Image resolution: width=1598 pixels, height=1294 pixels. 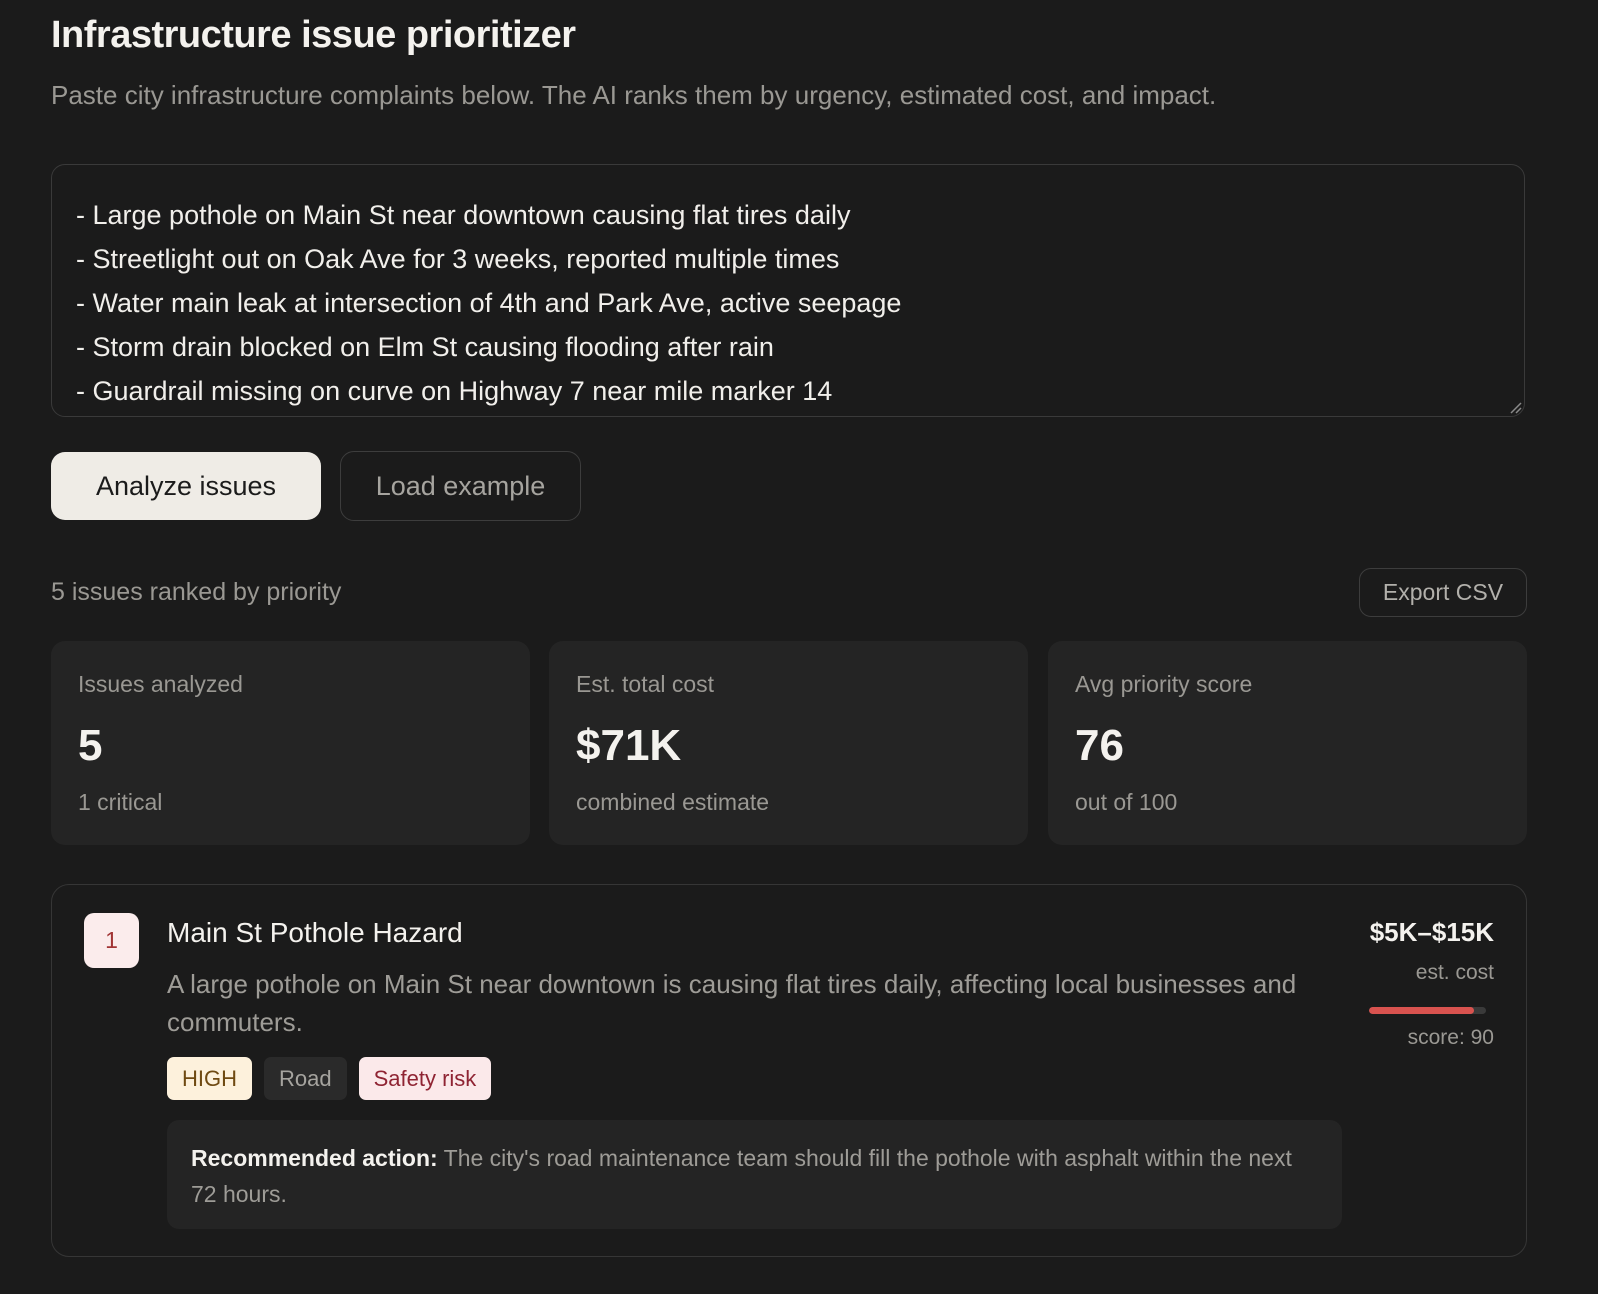 What do you see at coordinates (629, 745) in the screenshot?
I see `stat-value: $71K` at bounding box center [629, 745].